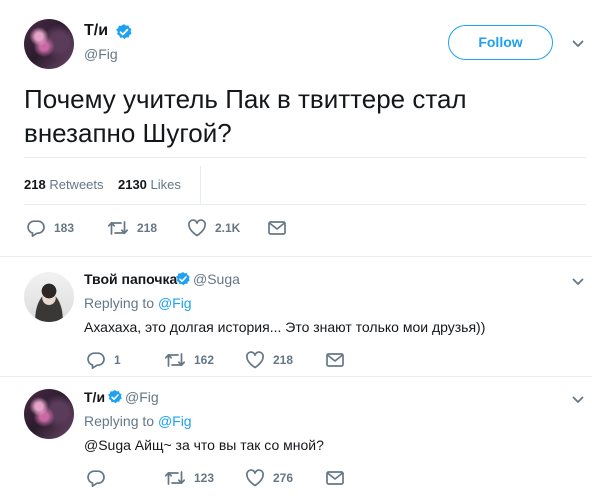 Image resolution: width=592 pixels, height=502 pixels. Describe the element at coordinates (49, 44) in the screenshot. I see `author-avatar` at that location.